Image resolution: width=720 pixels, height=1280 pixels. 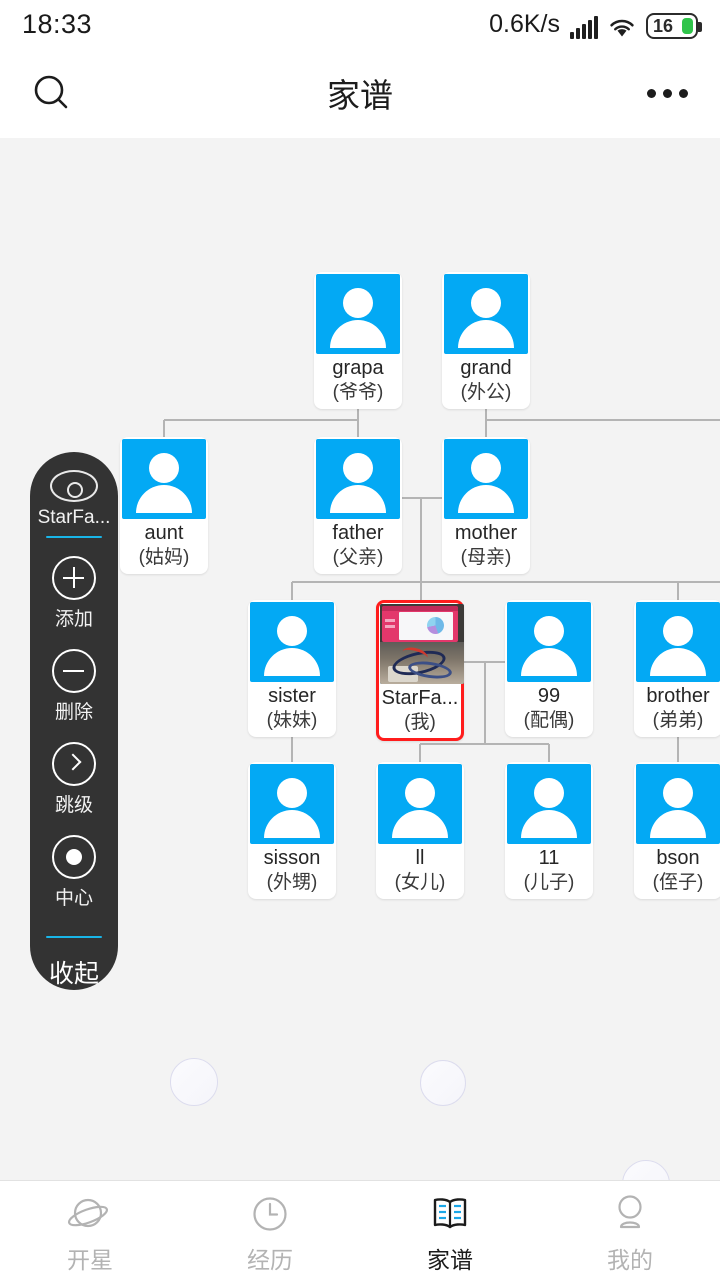 I want to click on tab-jingli-label: 经历, so click(x=270, y=1259).